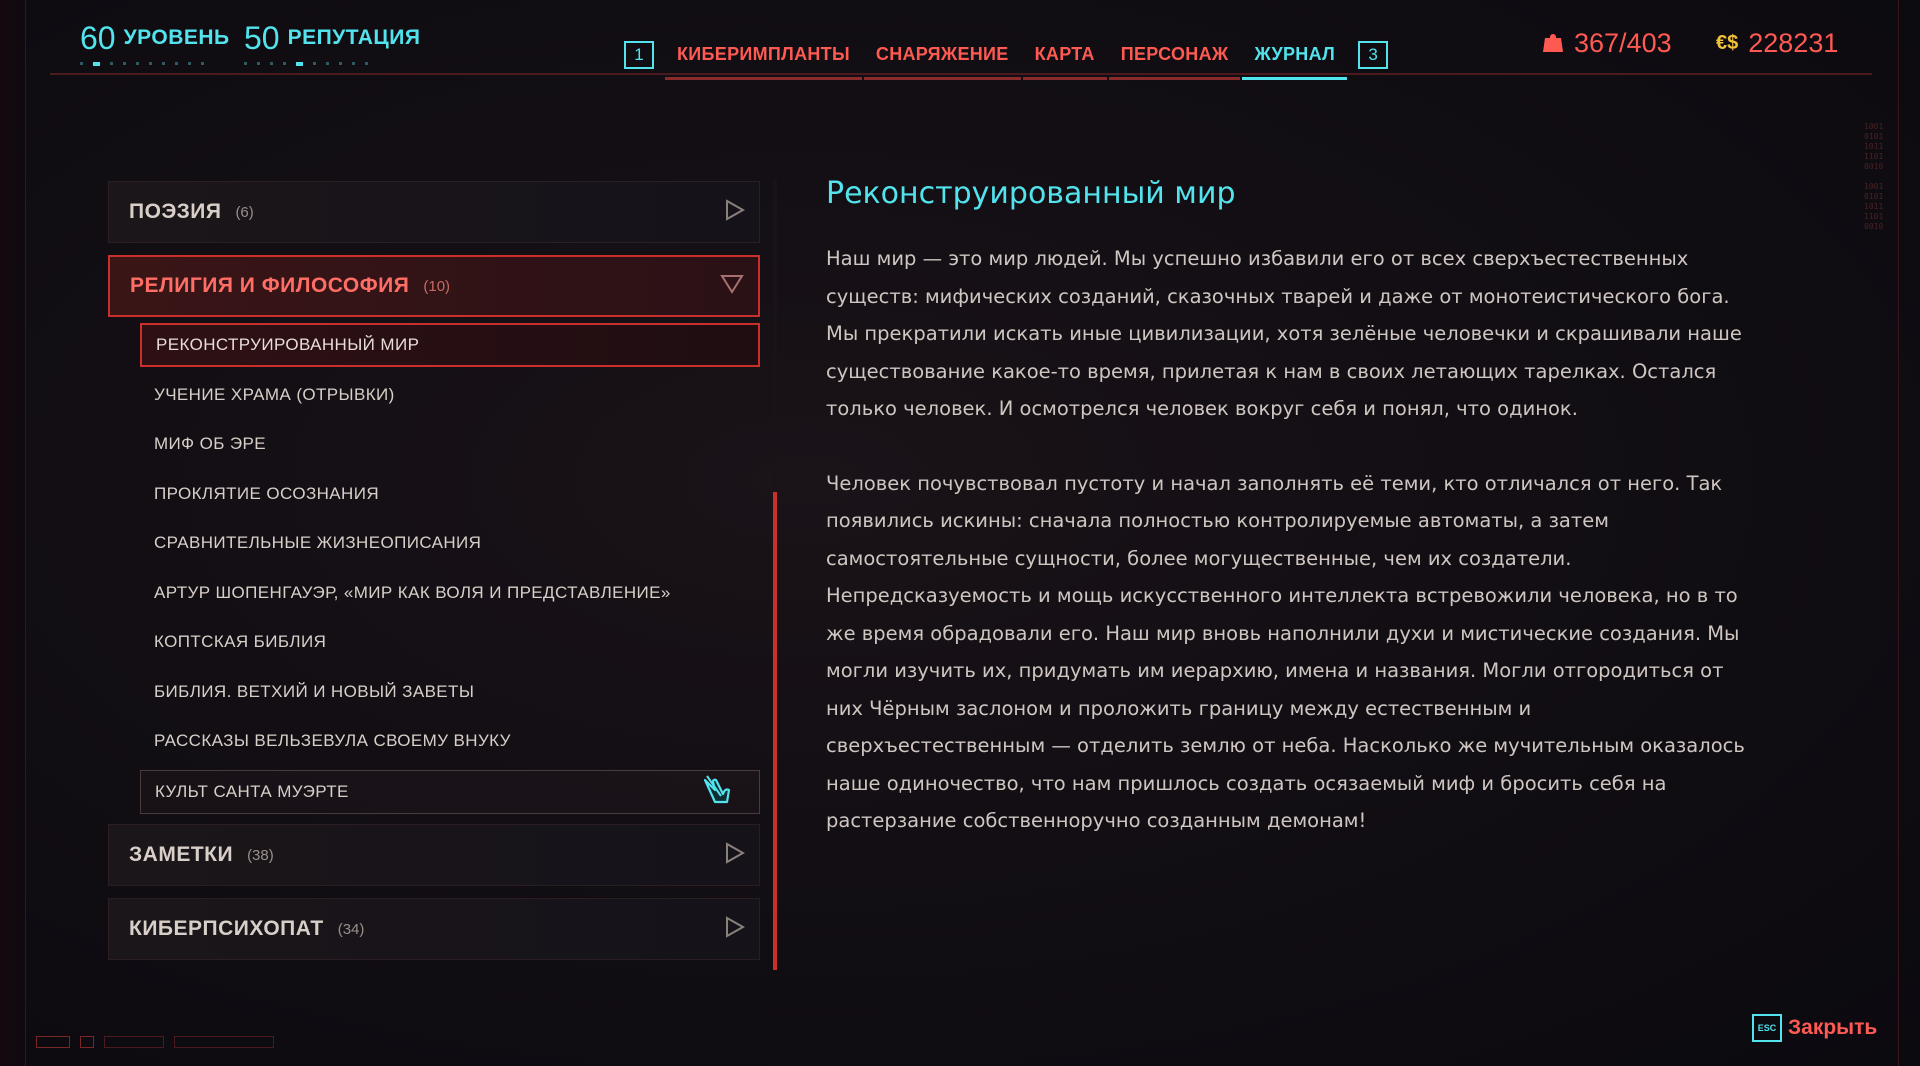 Image resolution: width=1920 pixels, height=1066 pixels. What do you see at coordinates (450, 494) in the screenshot?
I see `journal-entry-item: ПРОКЛЯТИЕ ОСОЗНАНИЯ` at bounding box center [450, 494].